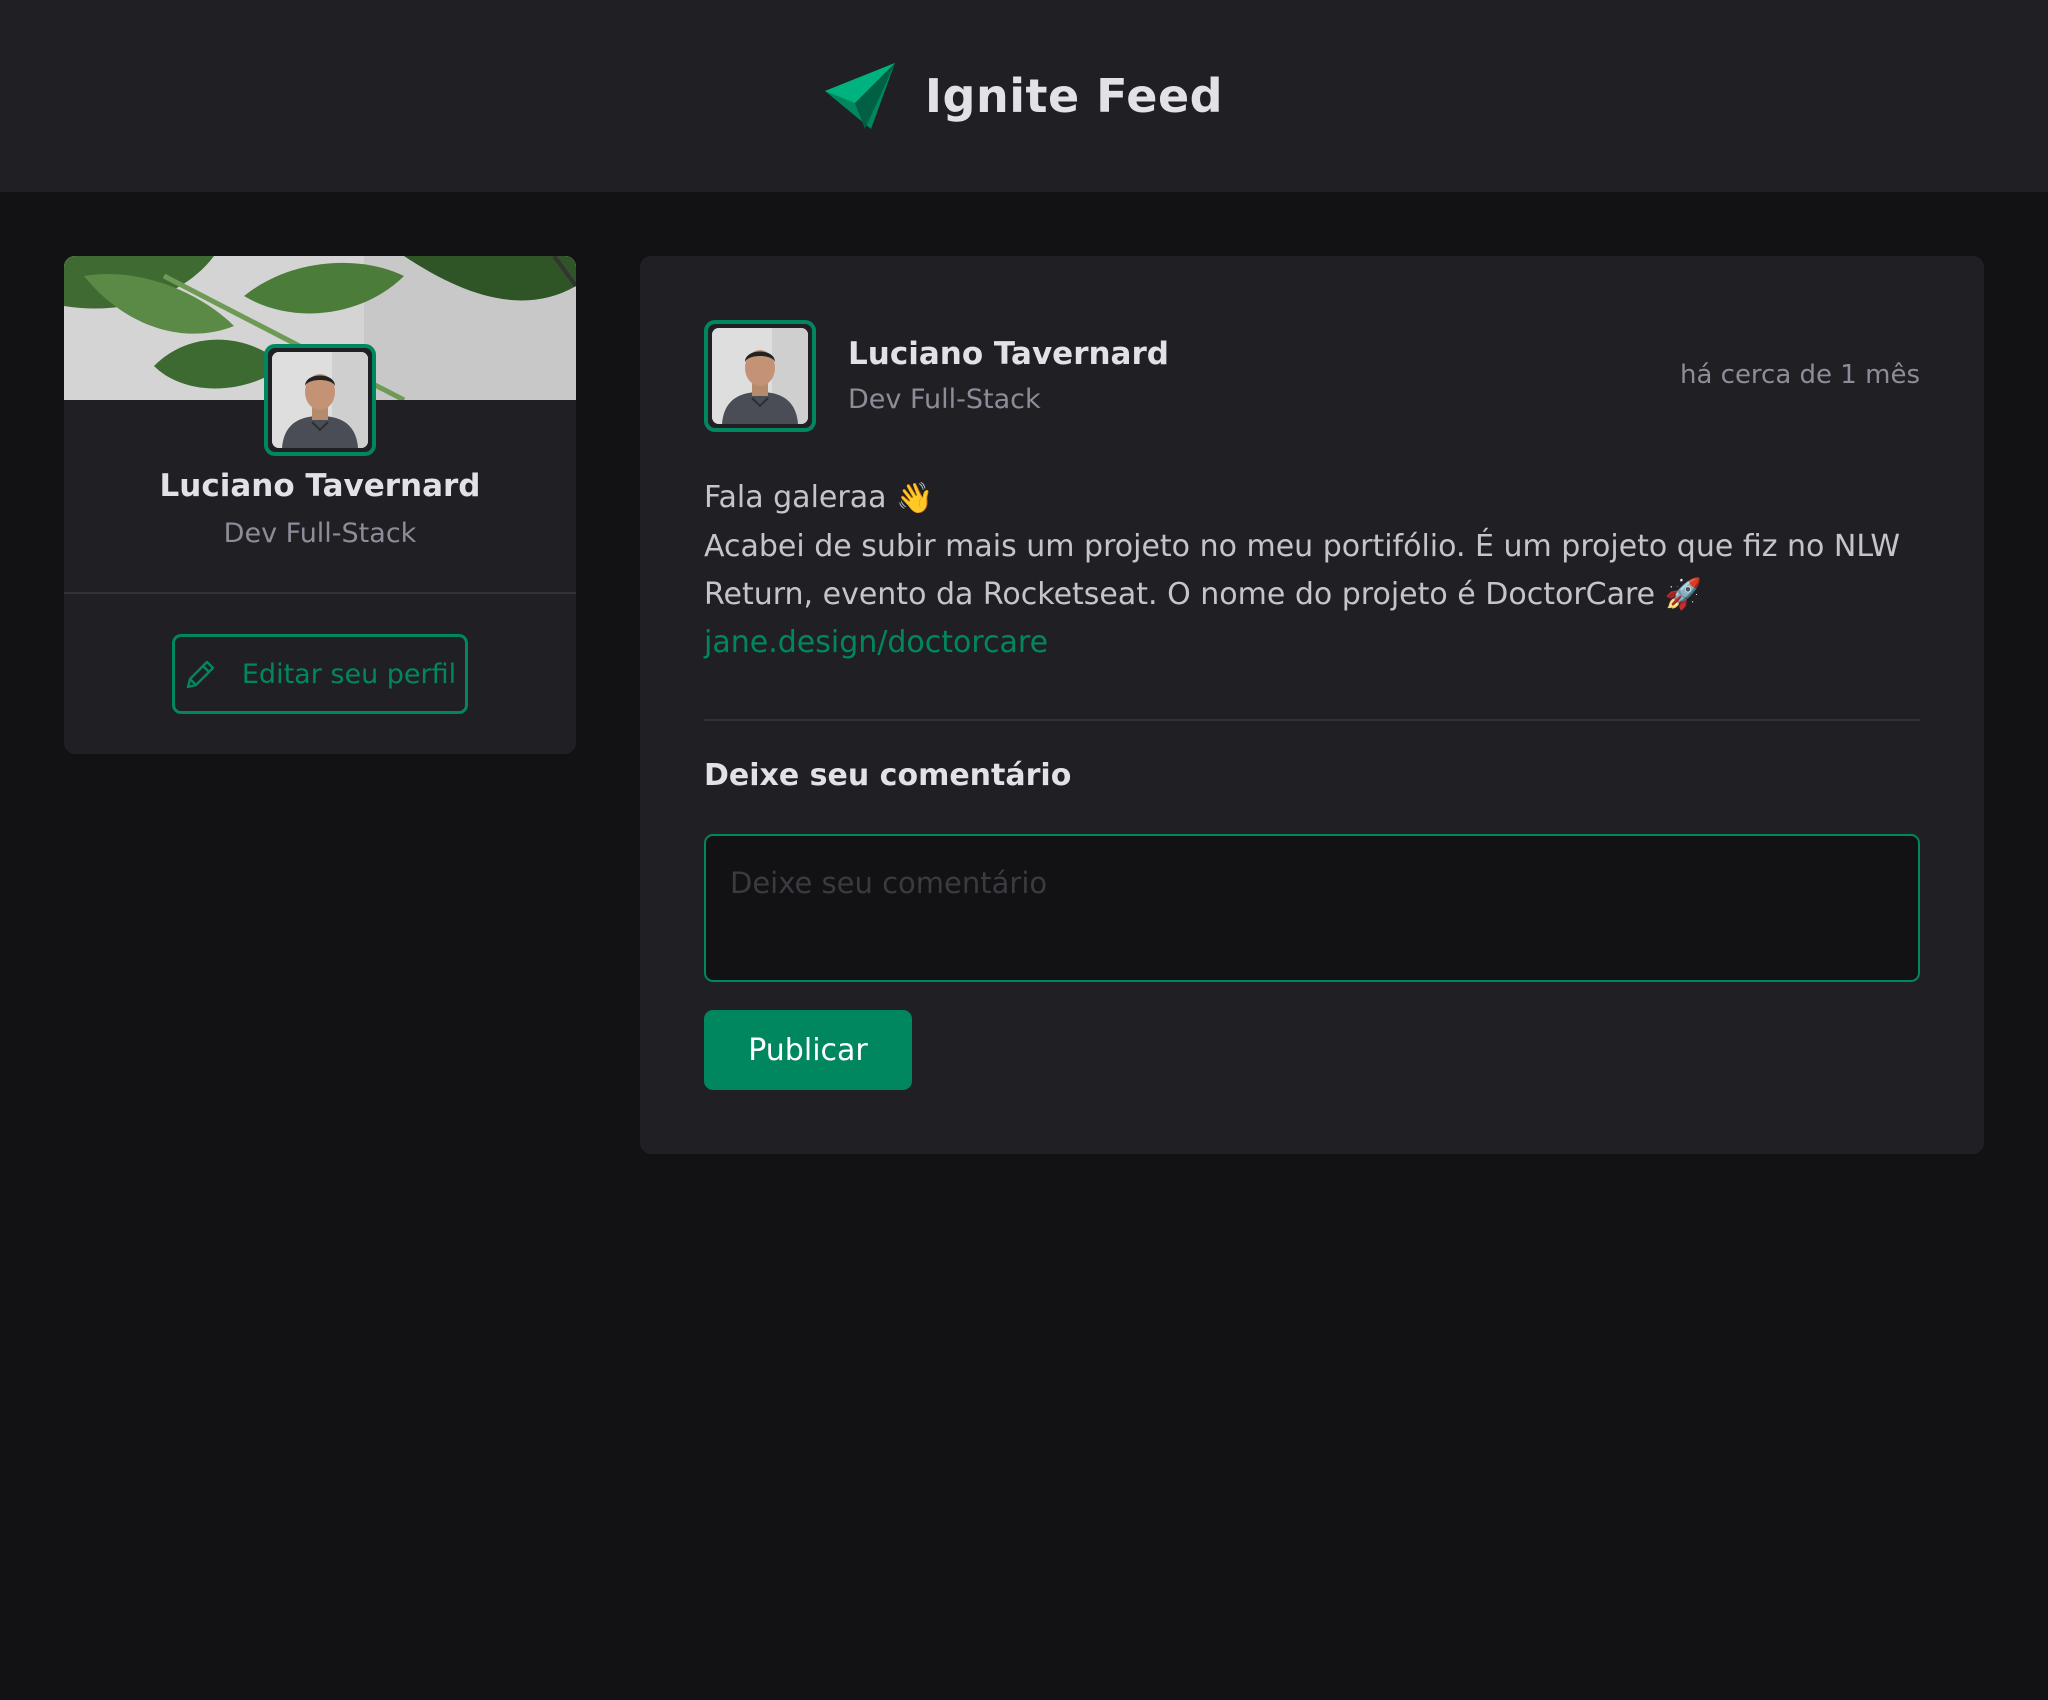 The width and height of the screenshot is (2048, 1700). I want to click on post-author-role: Dev Full-Stack, so click(944, 399).